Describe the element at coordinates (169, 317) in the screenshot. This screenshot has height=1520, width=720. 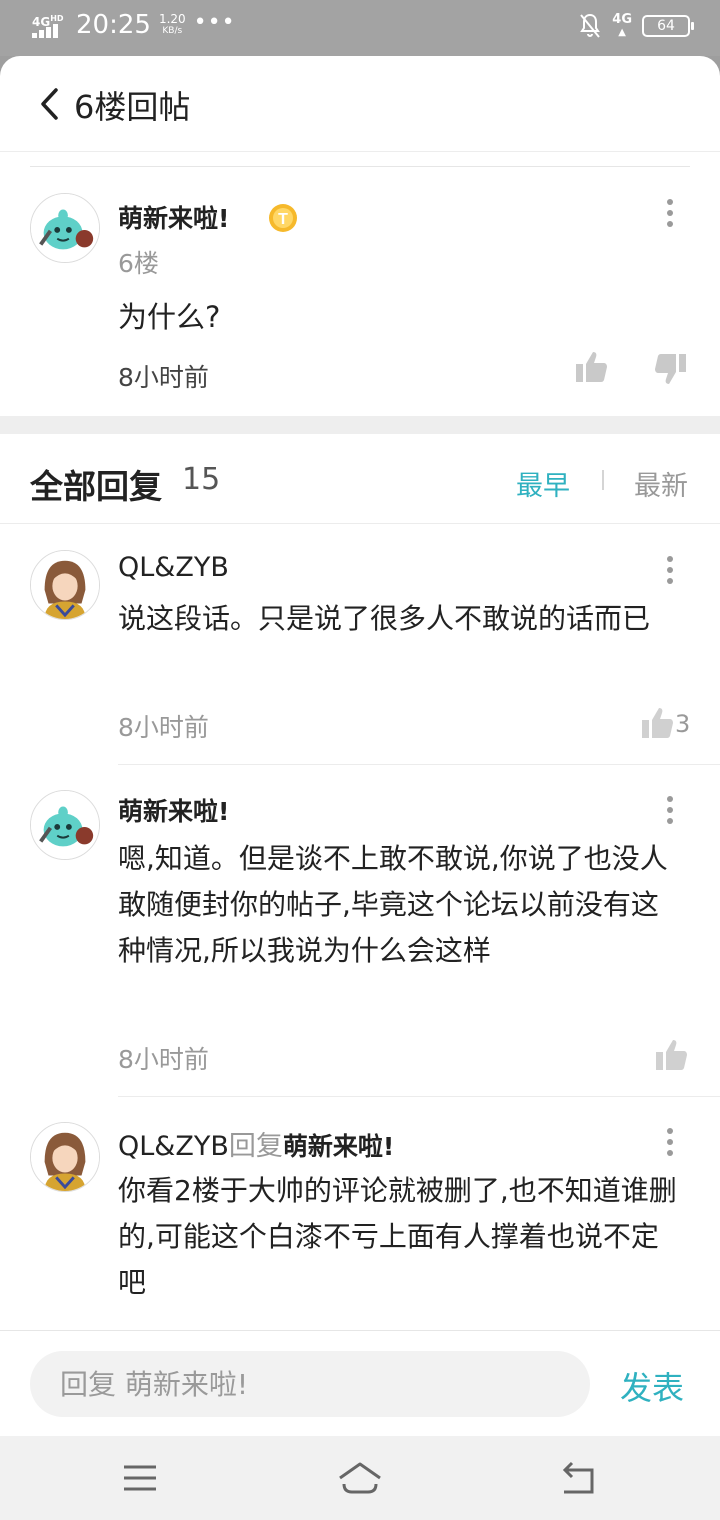
I see `post-content: 为什么?` at that location.